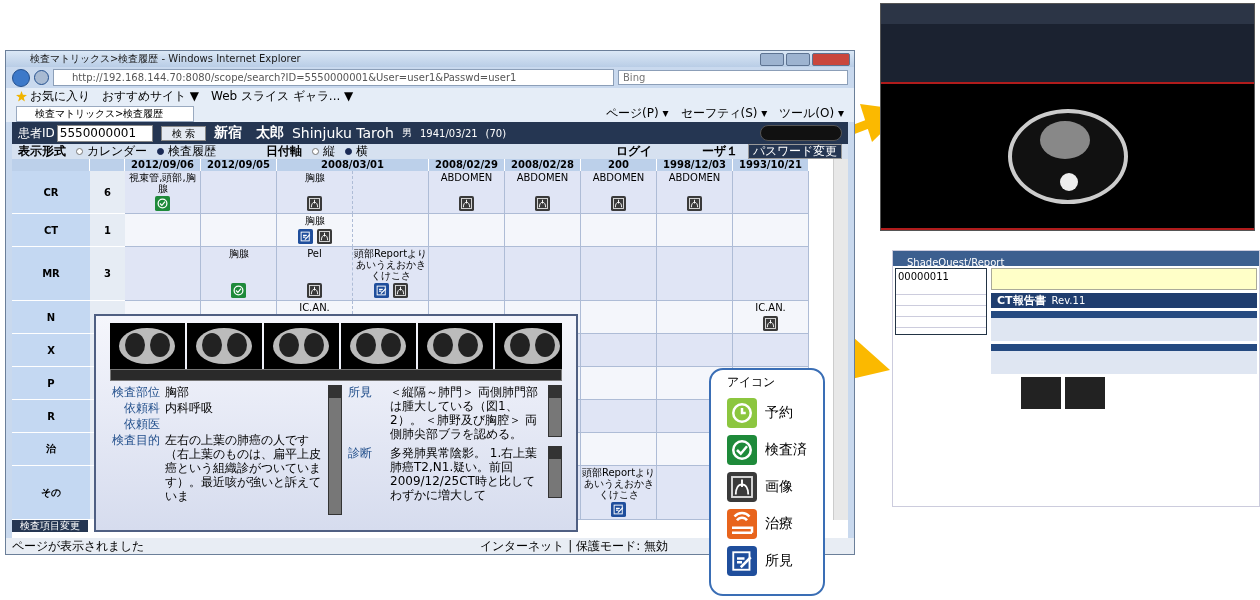 This screenshot has width=1260, height=600. What do you see at coordinates (923, 277) in the screenshot?
I see `patient-id: 00000011` at bounding box center [923, 277].